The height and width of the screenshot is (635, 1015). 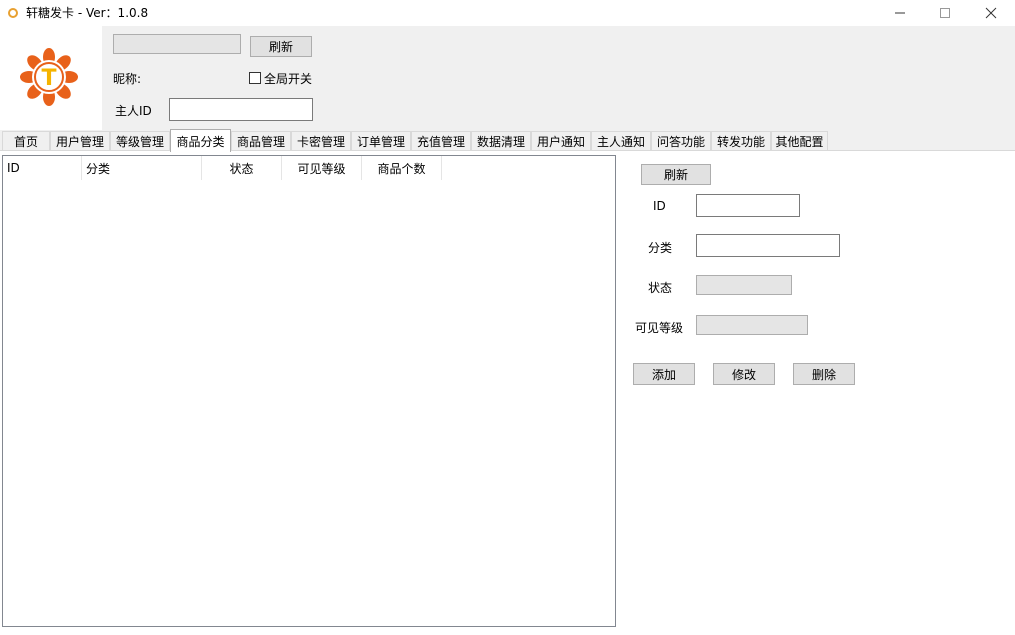 I want to click on delete-button: 删除, so click(x=824, y=374).